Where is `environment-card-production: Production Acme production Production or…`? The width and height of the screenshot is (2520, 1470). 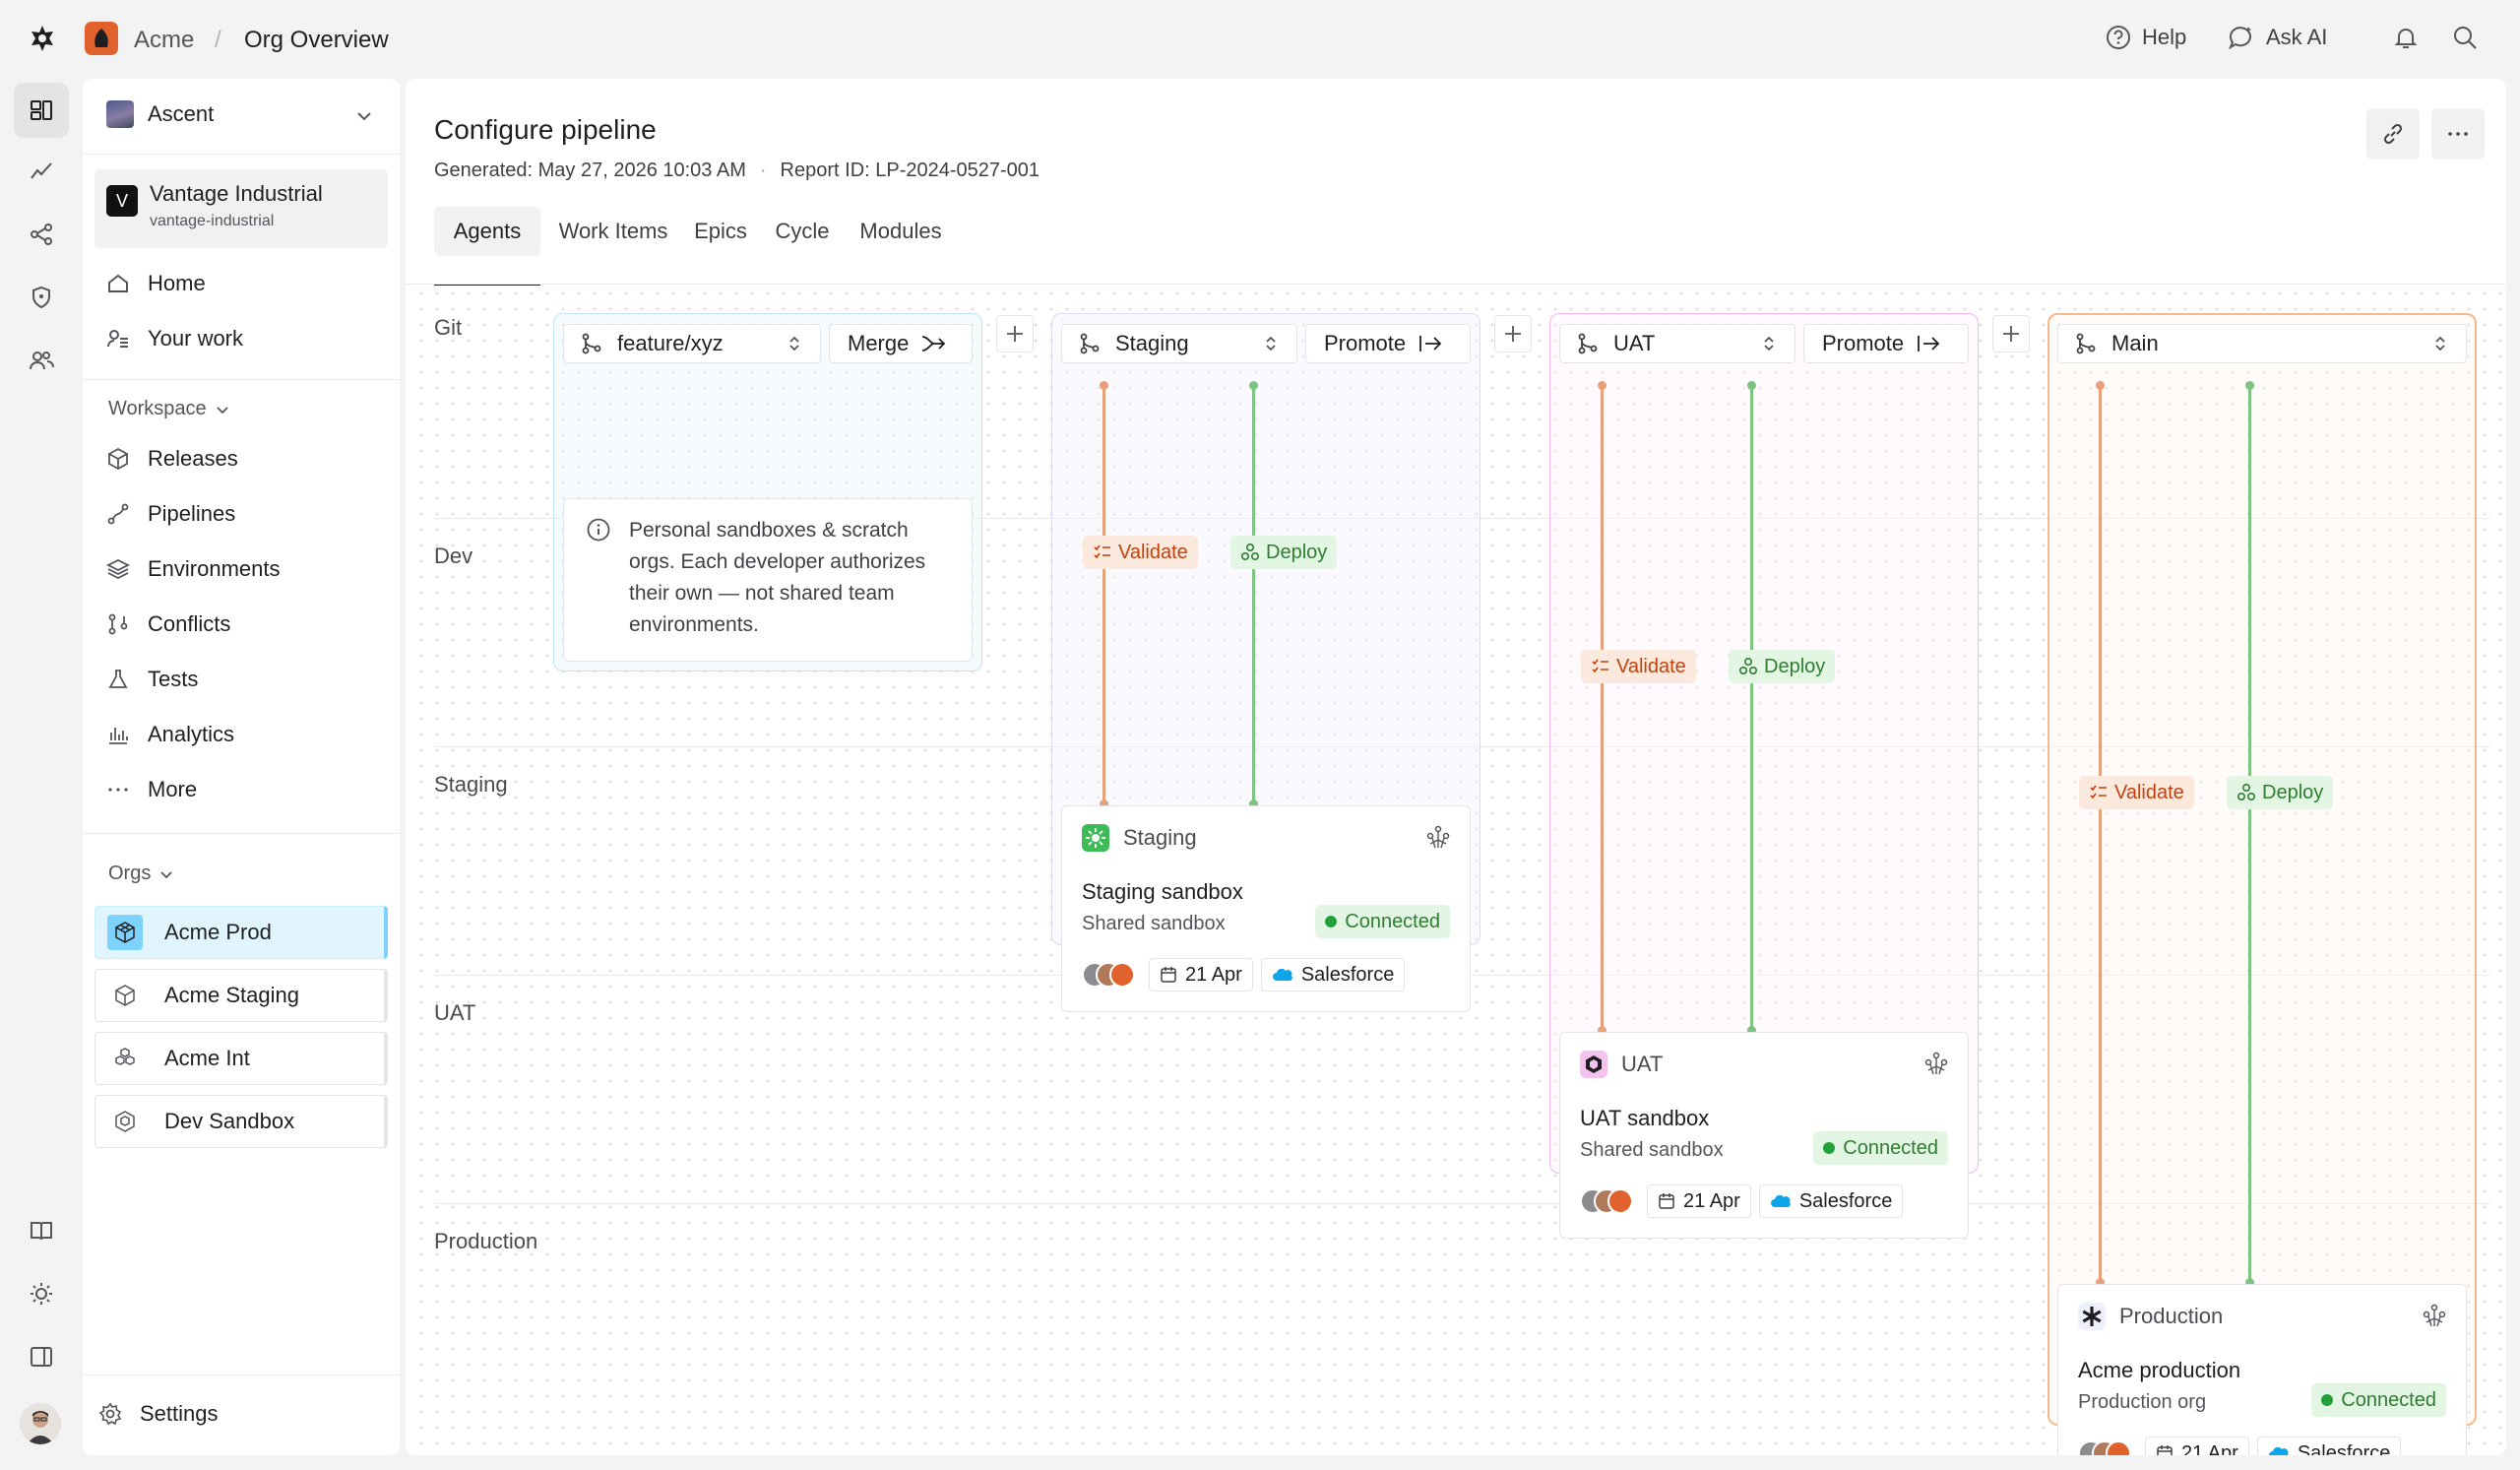
environment-card-production: Production Acme production Production or… is located at coordinates (2262, 1369).